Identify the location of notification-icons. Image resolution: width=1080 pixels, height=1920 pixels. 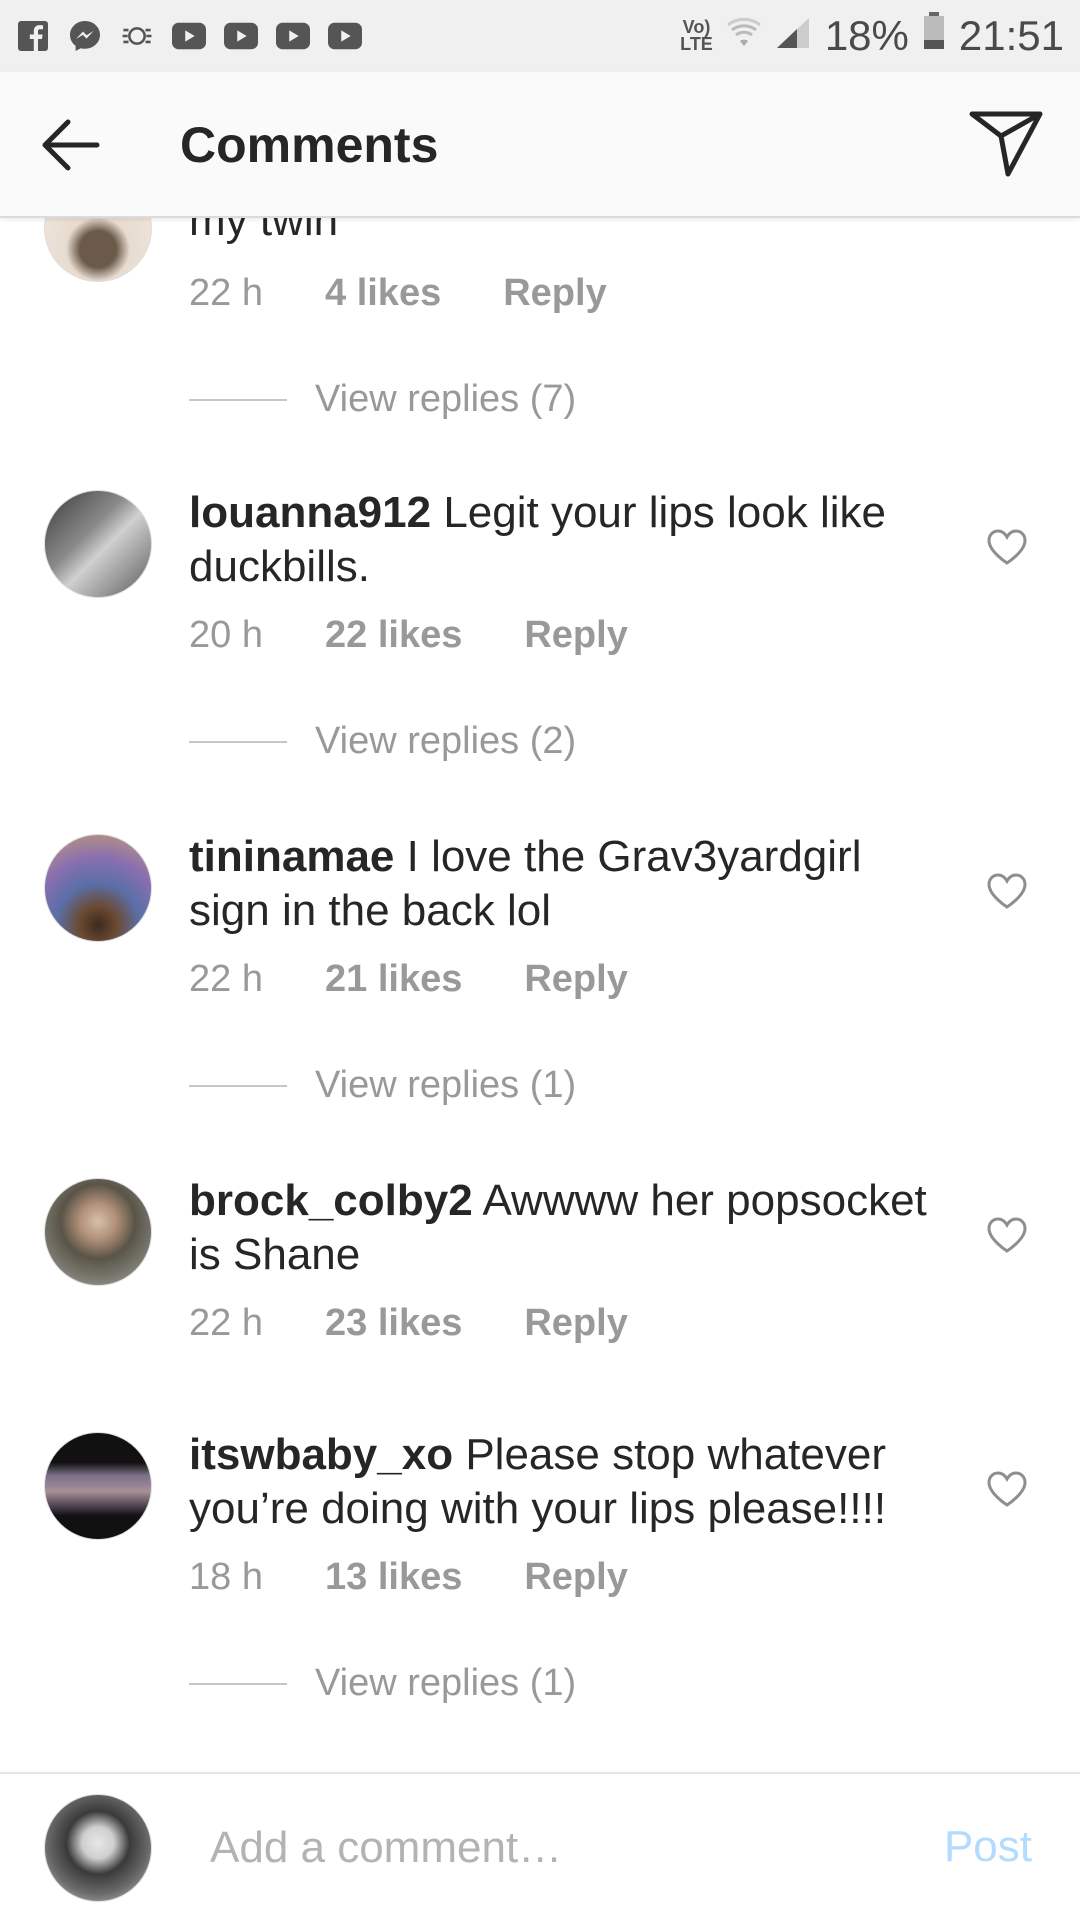
(189, 36).